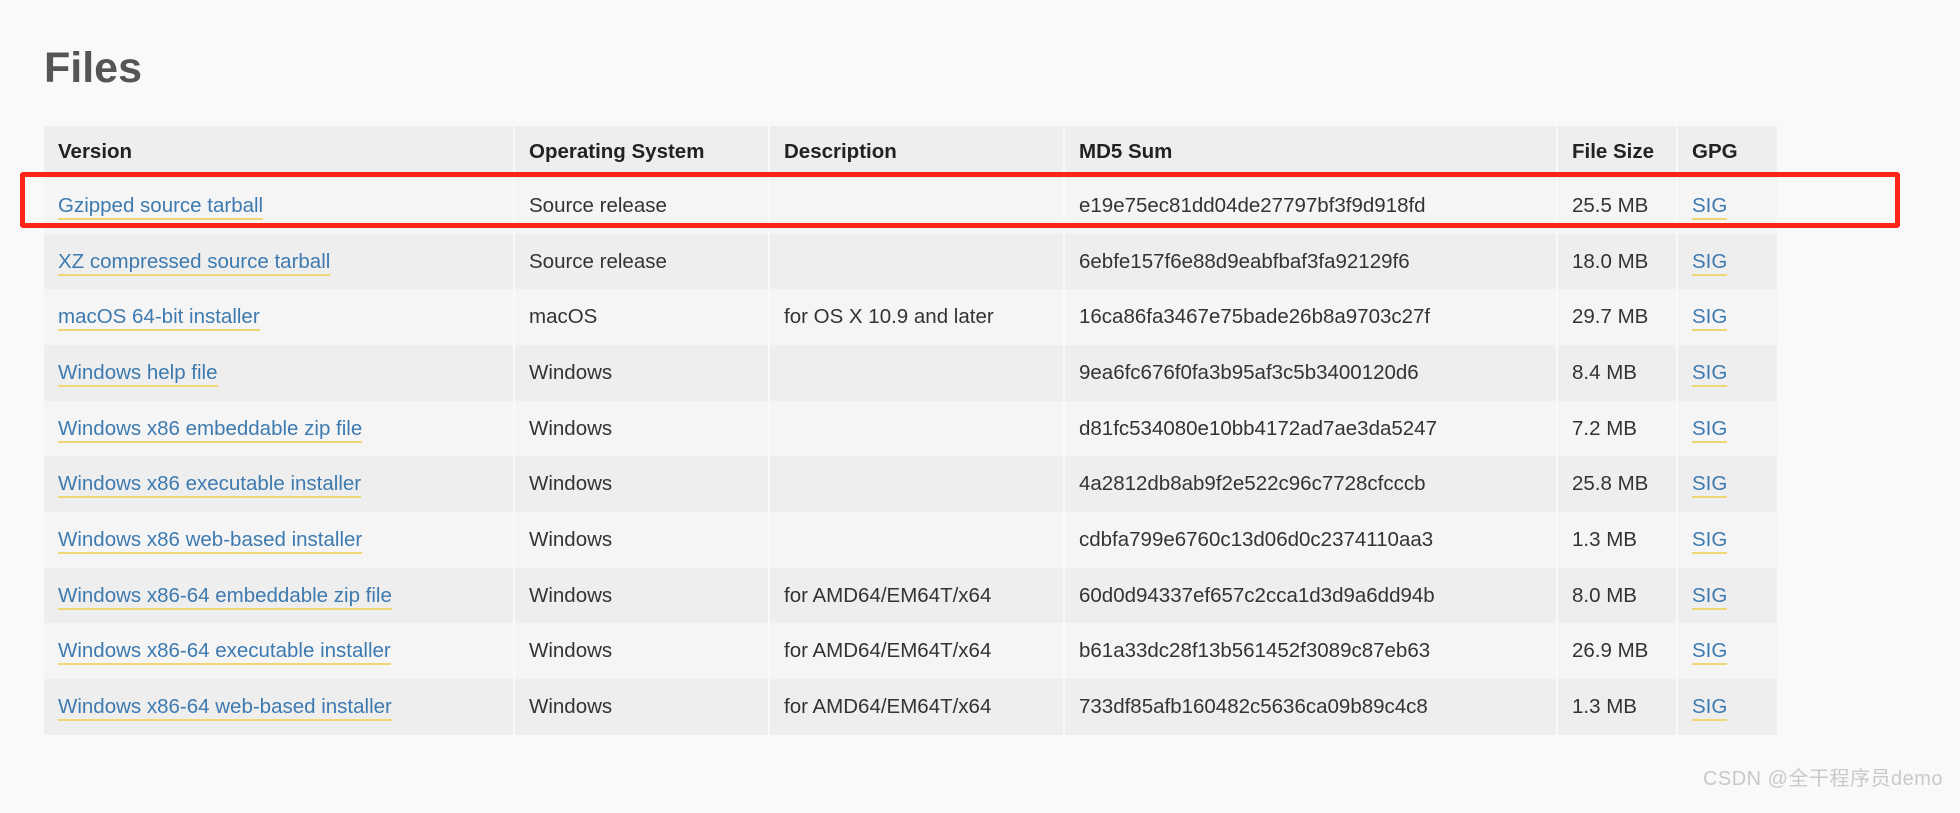 This screenshot has height=813, width=1960. Describe the element at coordinates (1617, 373) in the screenshot. I see `cell-file-size: 8.4 MB` at that location.